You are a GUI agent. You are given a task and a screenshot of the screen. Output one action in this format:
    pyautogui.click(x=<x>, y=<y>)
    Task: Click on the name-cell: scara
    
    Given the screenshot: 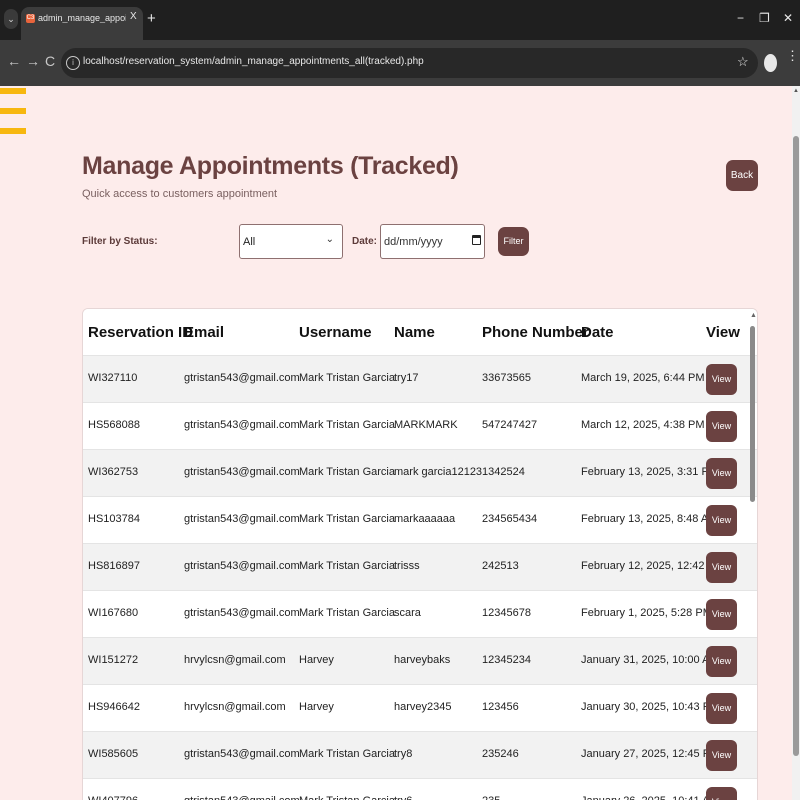 What is the action you would take?
    pyautogui.click(x=407, y=613)
    